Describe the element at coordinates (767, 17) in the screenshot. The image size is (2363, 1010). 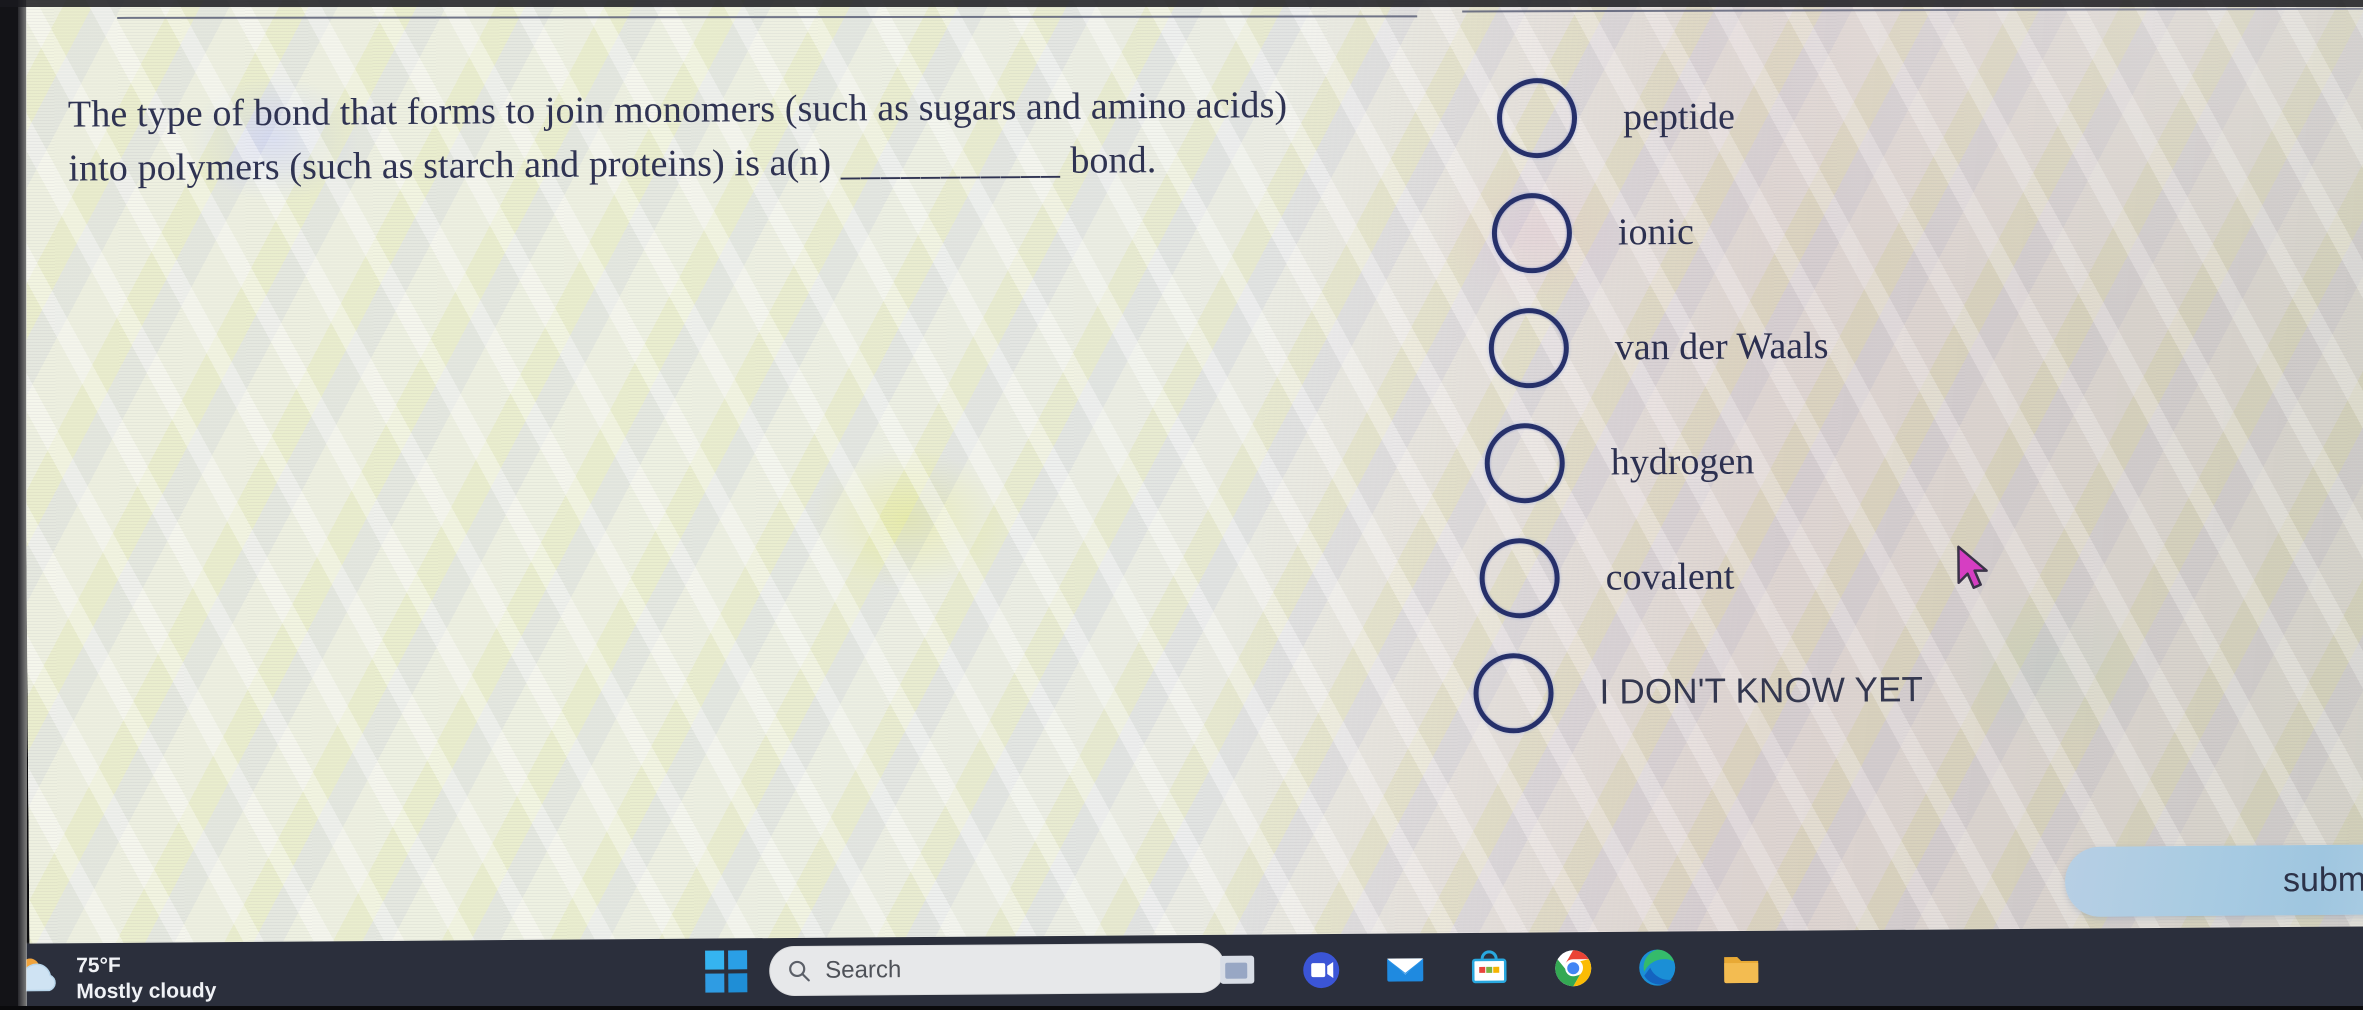
I see `question-divider` at that location.